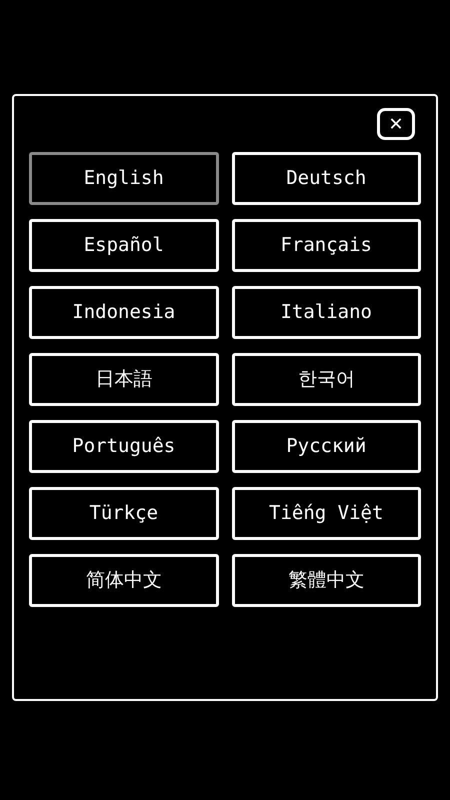 The width and height of the screenshot is (450, 800). What do you see at coordinates (123, 312) in the screenshot?
I see `language-button: Indonesia` at bounding box center [123, 312].